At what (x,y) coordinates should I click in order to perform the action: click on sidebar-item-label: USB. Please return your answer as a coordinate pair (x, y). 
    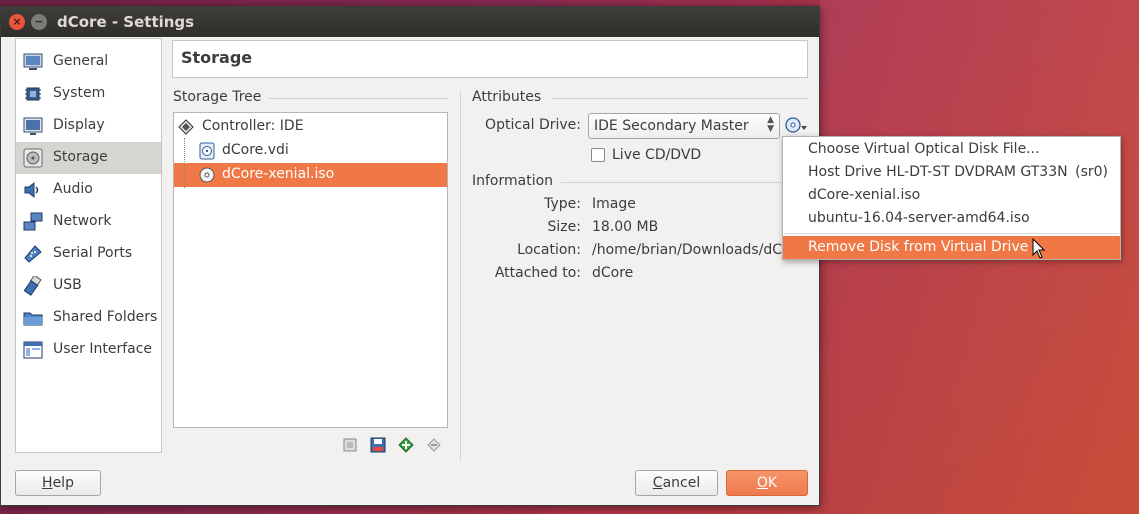
    Looking at the image, I should click on (67, 285).